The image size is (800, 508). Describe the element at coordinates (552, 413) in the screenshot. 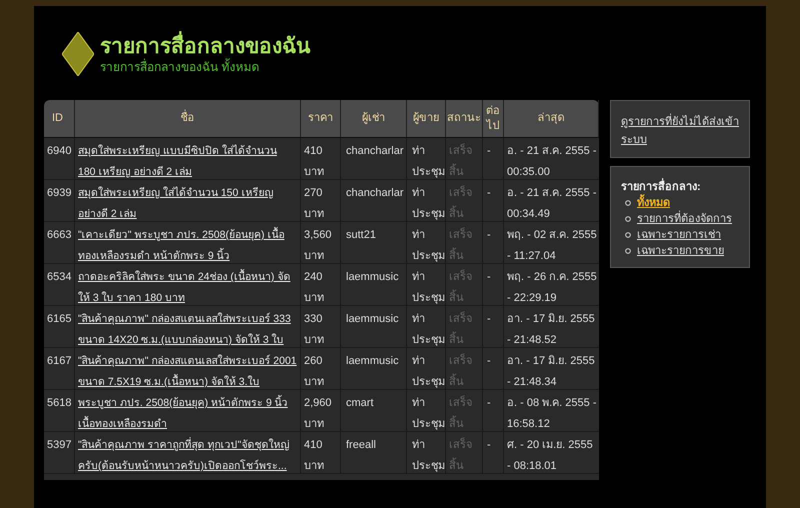

I see `table-cell-text: อ. - 08 พ.ค. 2555 - 16:58.12` at that location.